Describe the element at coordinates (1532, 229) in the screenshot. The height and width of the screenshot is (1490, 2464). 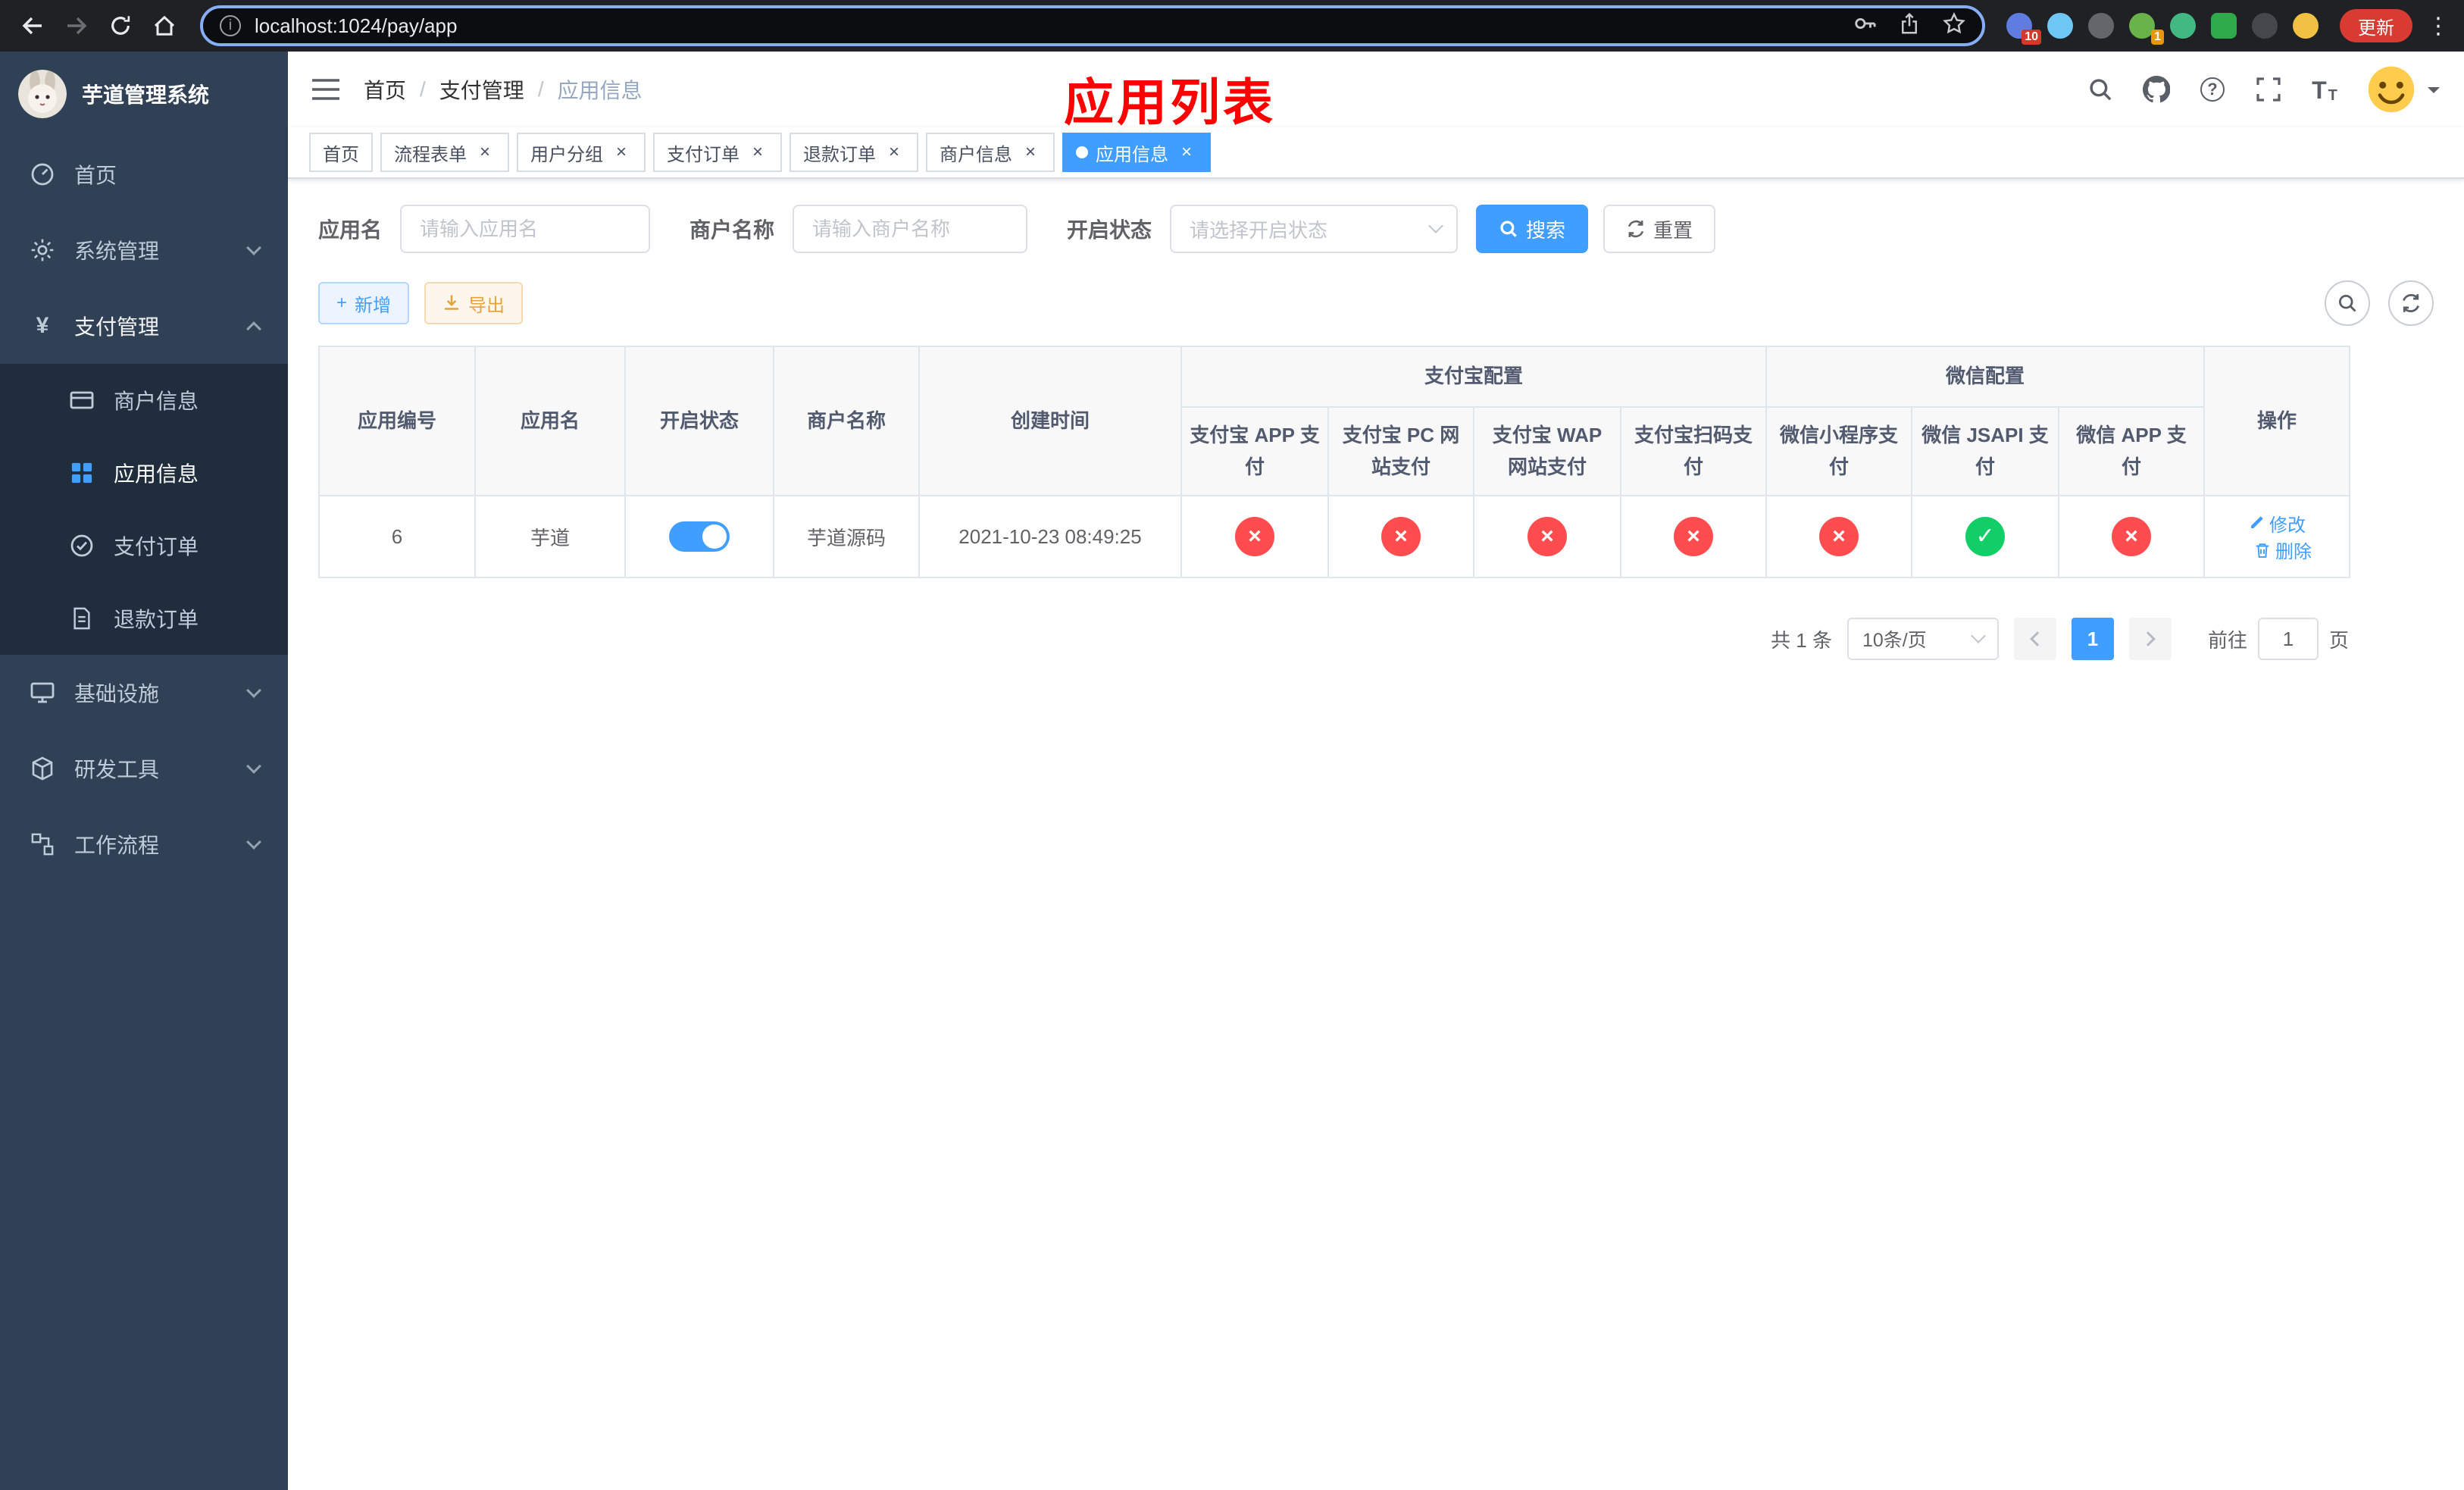
I see `search-button: 搜索` at that location.